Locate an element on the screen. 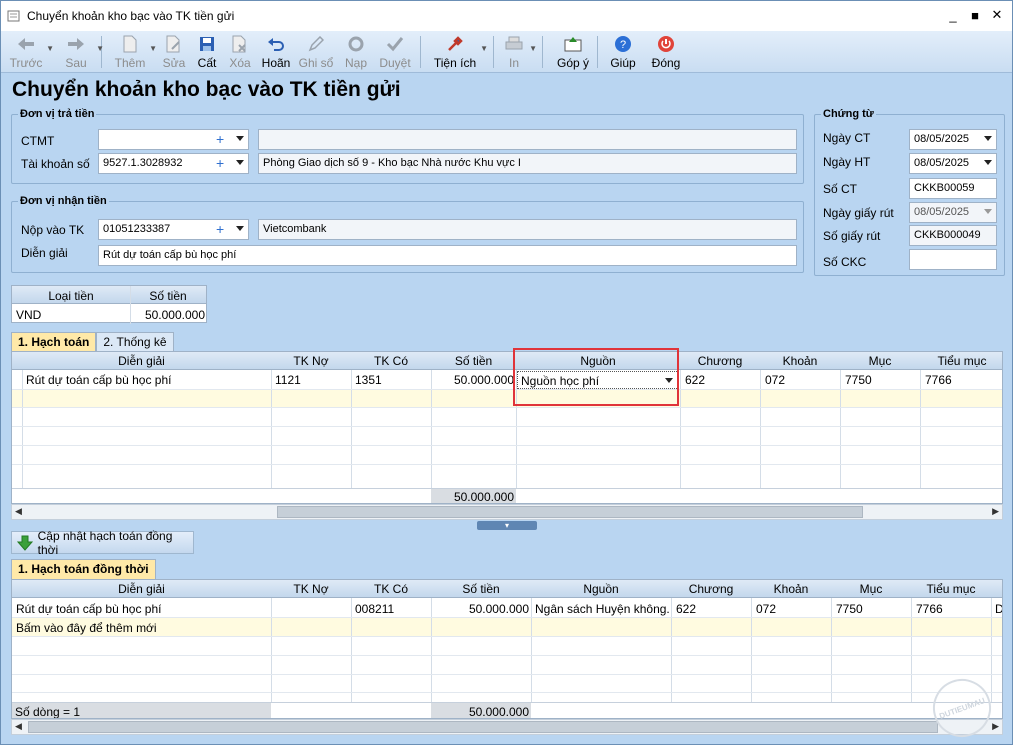 This screenshot has width=1013, height=745. update-simultaneous-button: Cập nhật hạch toán đồng thời is located at coordinates (102, 543).